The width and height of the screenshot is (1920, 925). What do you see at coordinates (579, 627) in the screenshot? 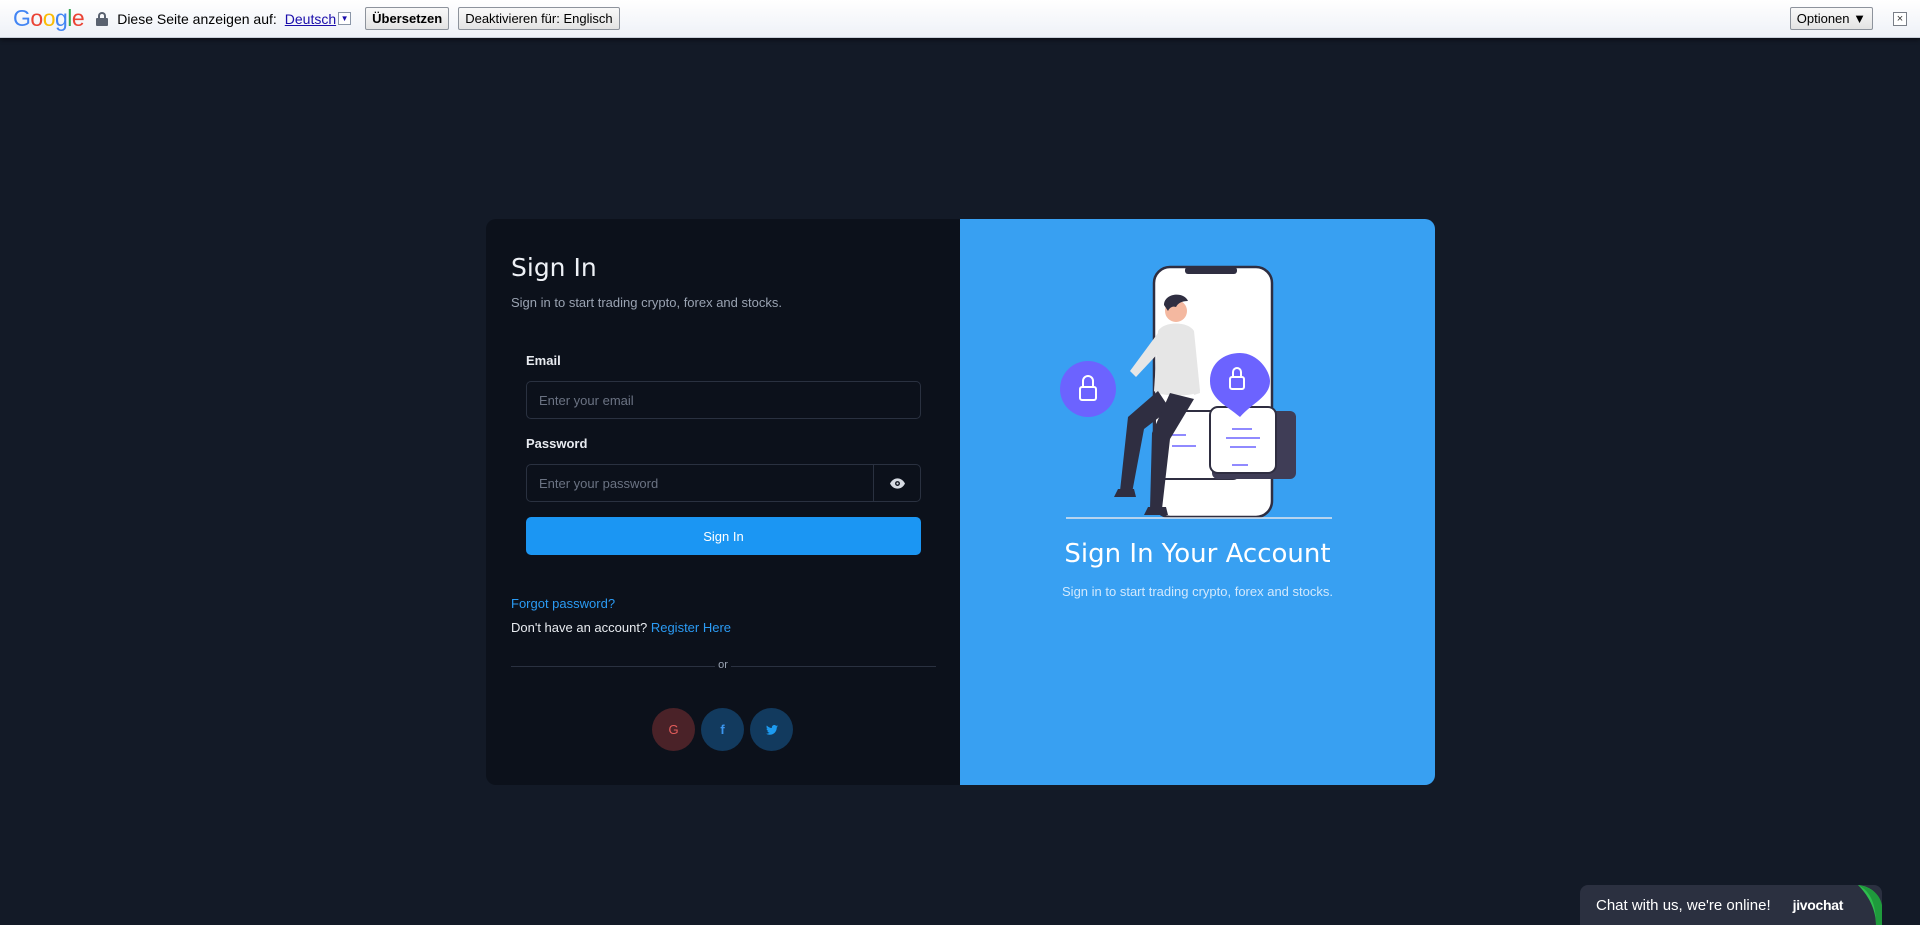
I see `no-account-text: Don't have an account?` at bounding box center [579, 627].